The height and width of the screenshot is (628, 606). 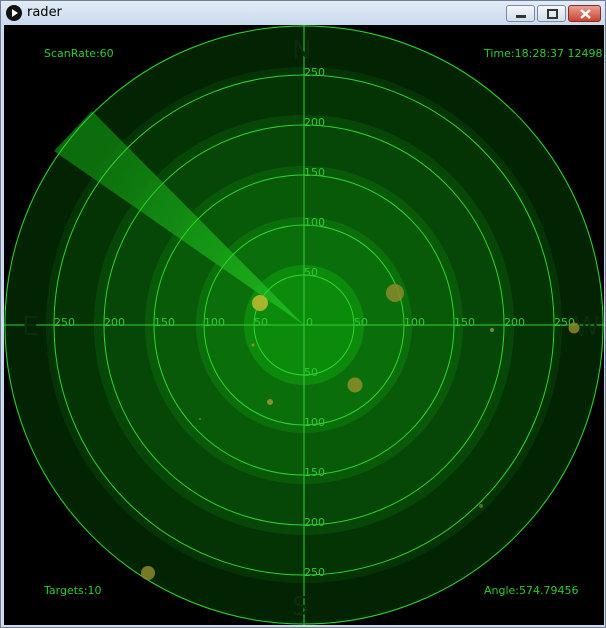 I want to click on range-label-down: 50, so click(x=311, y=372).